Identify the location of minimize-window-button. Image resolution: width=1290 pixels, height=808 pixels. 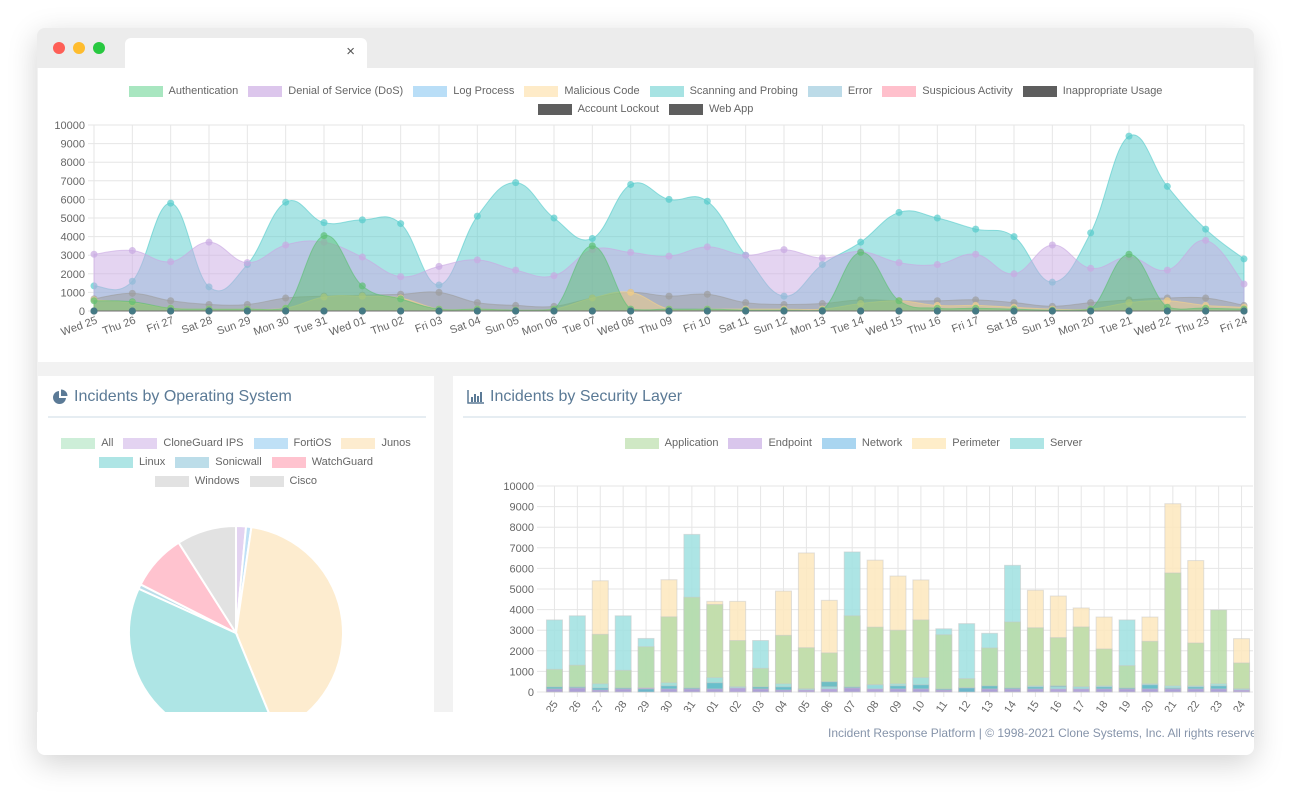
(79, 48).